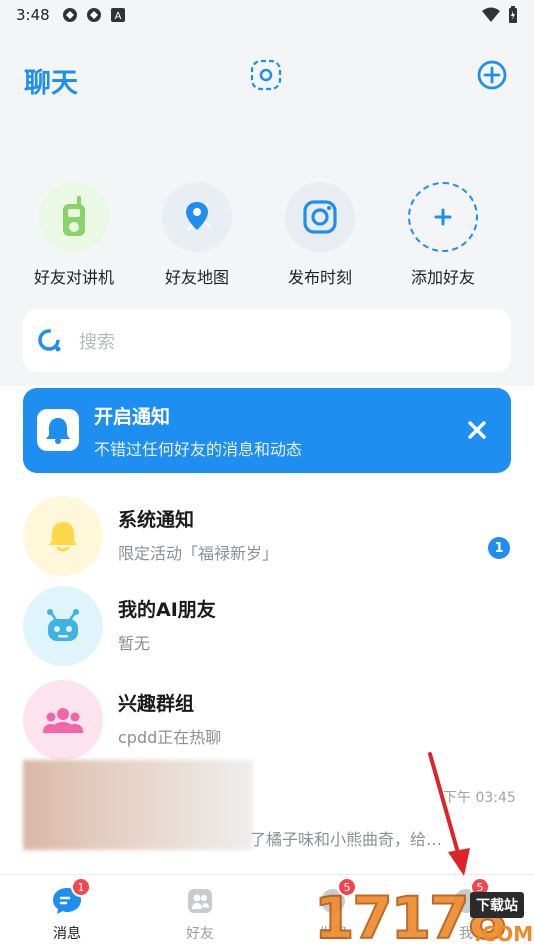 This screenshot has width=534, height=950. I want to click on wifi-icon, so click(491, 14).